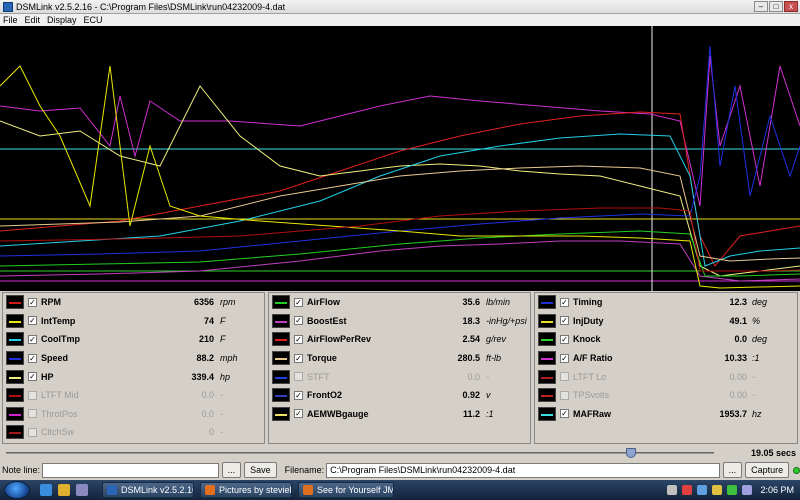 This screenshot has width=800, height=500. I want to click on tray-update-icon, so click(717, 490).